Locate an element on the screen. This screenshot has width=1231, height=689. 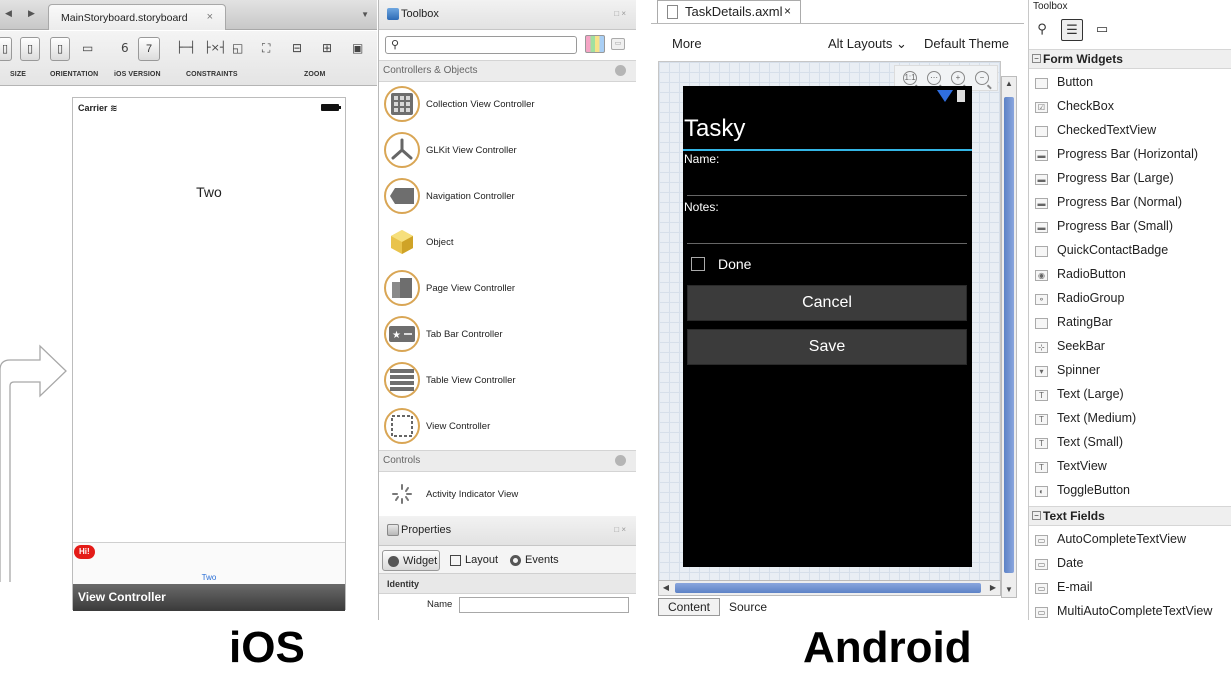
toolbox-item-table-view-controller: Table View Controller is located at coordinates (507, 381).